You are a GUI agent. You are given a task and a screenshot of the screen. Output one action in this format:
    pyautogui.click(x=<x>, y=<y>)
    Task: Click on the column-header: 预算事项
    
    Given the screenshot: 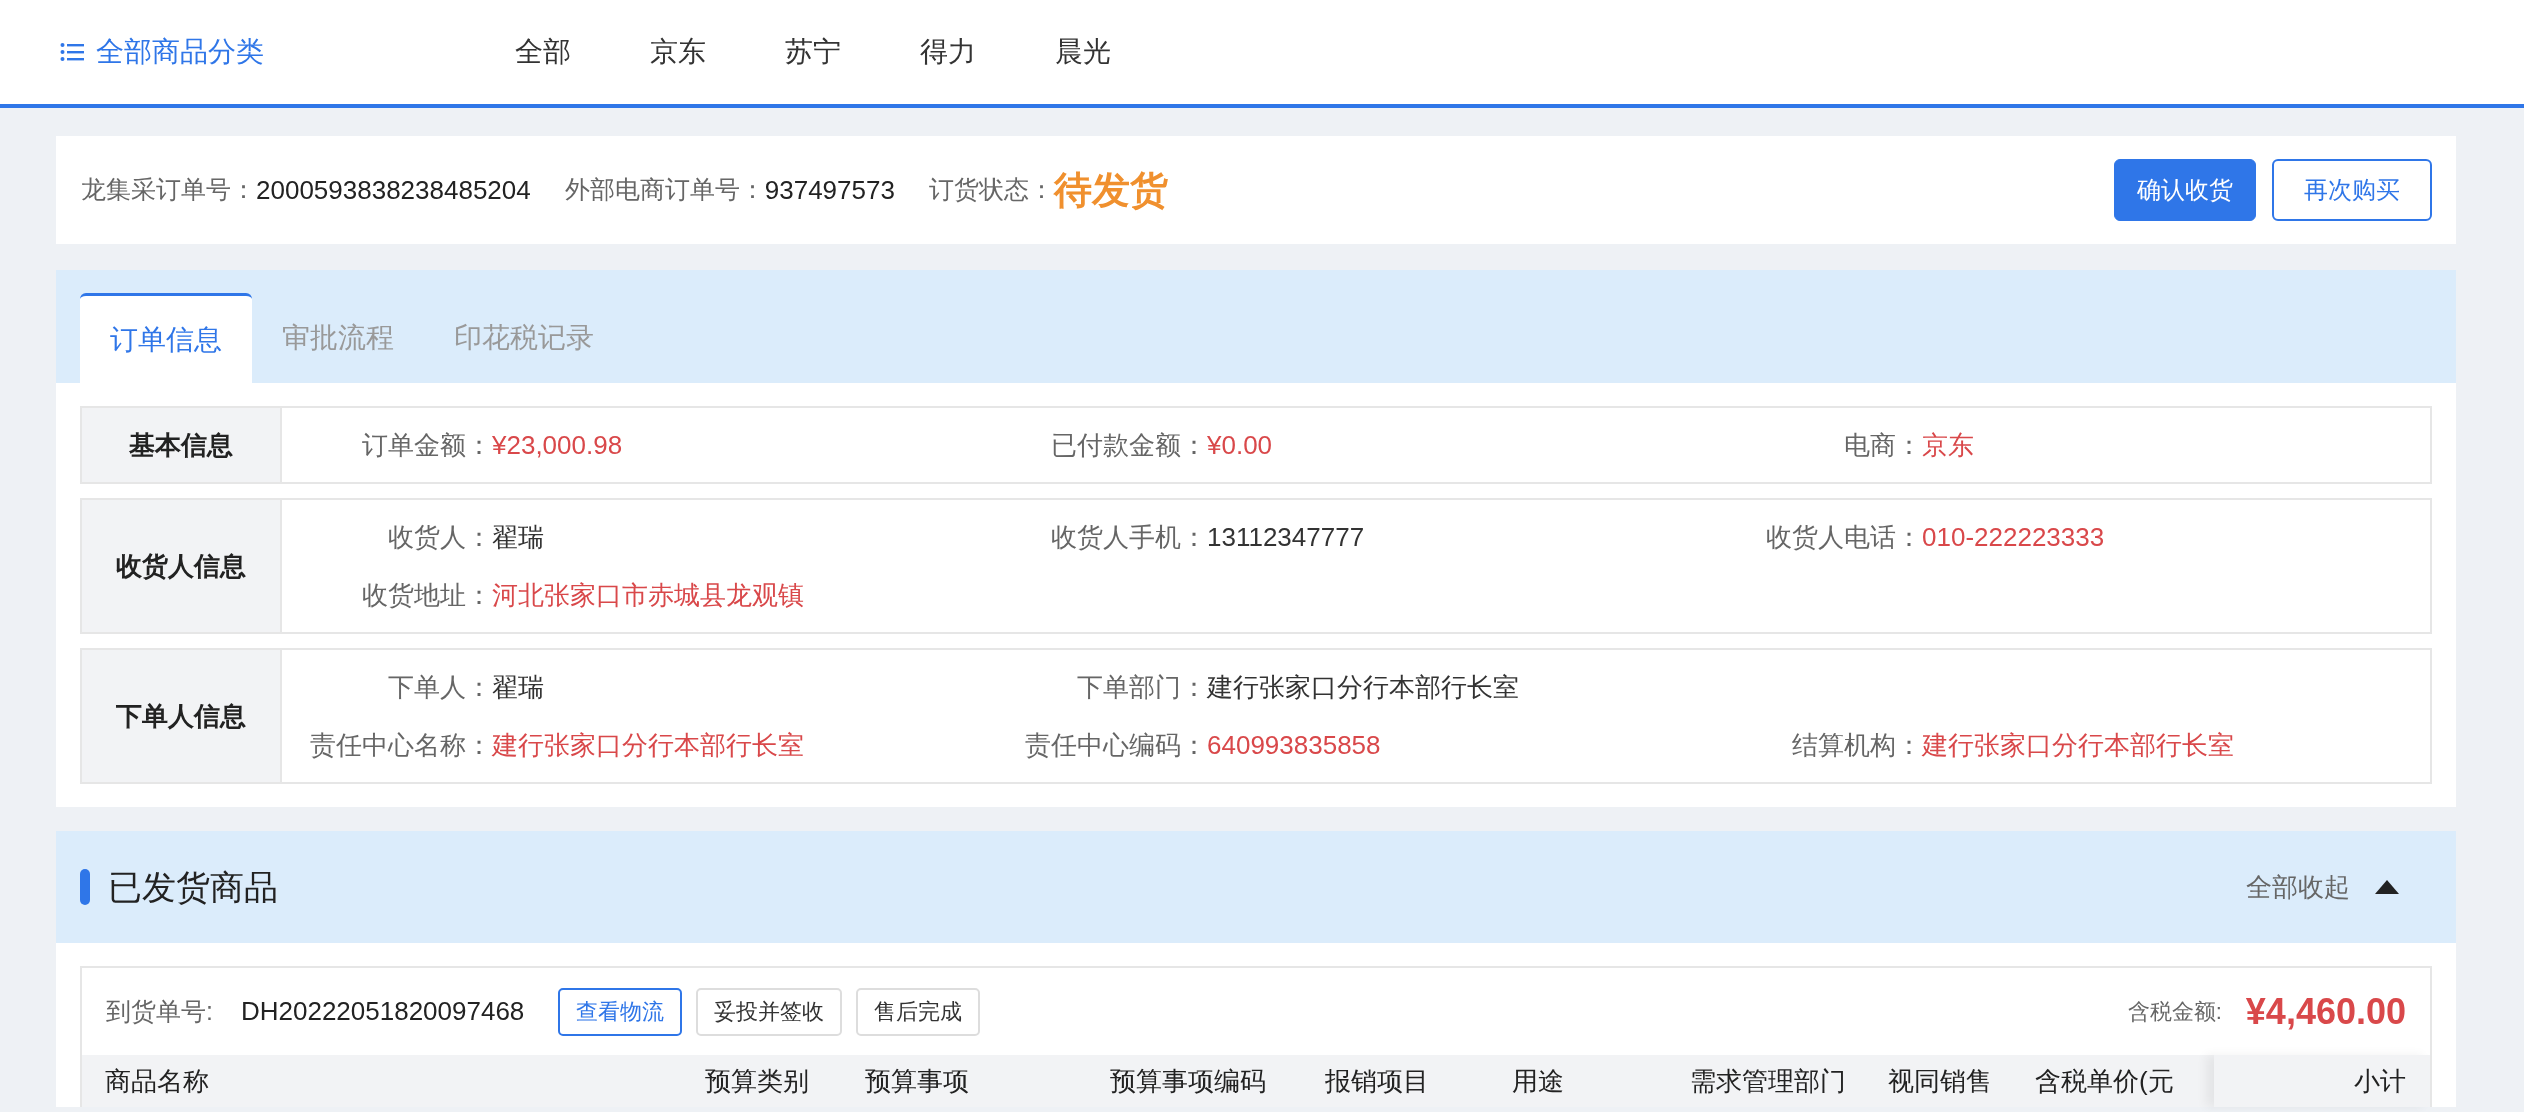 What is the action you would take?
    pyautogui.click(x=917, y=1081)
    